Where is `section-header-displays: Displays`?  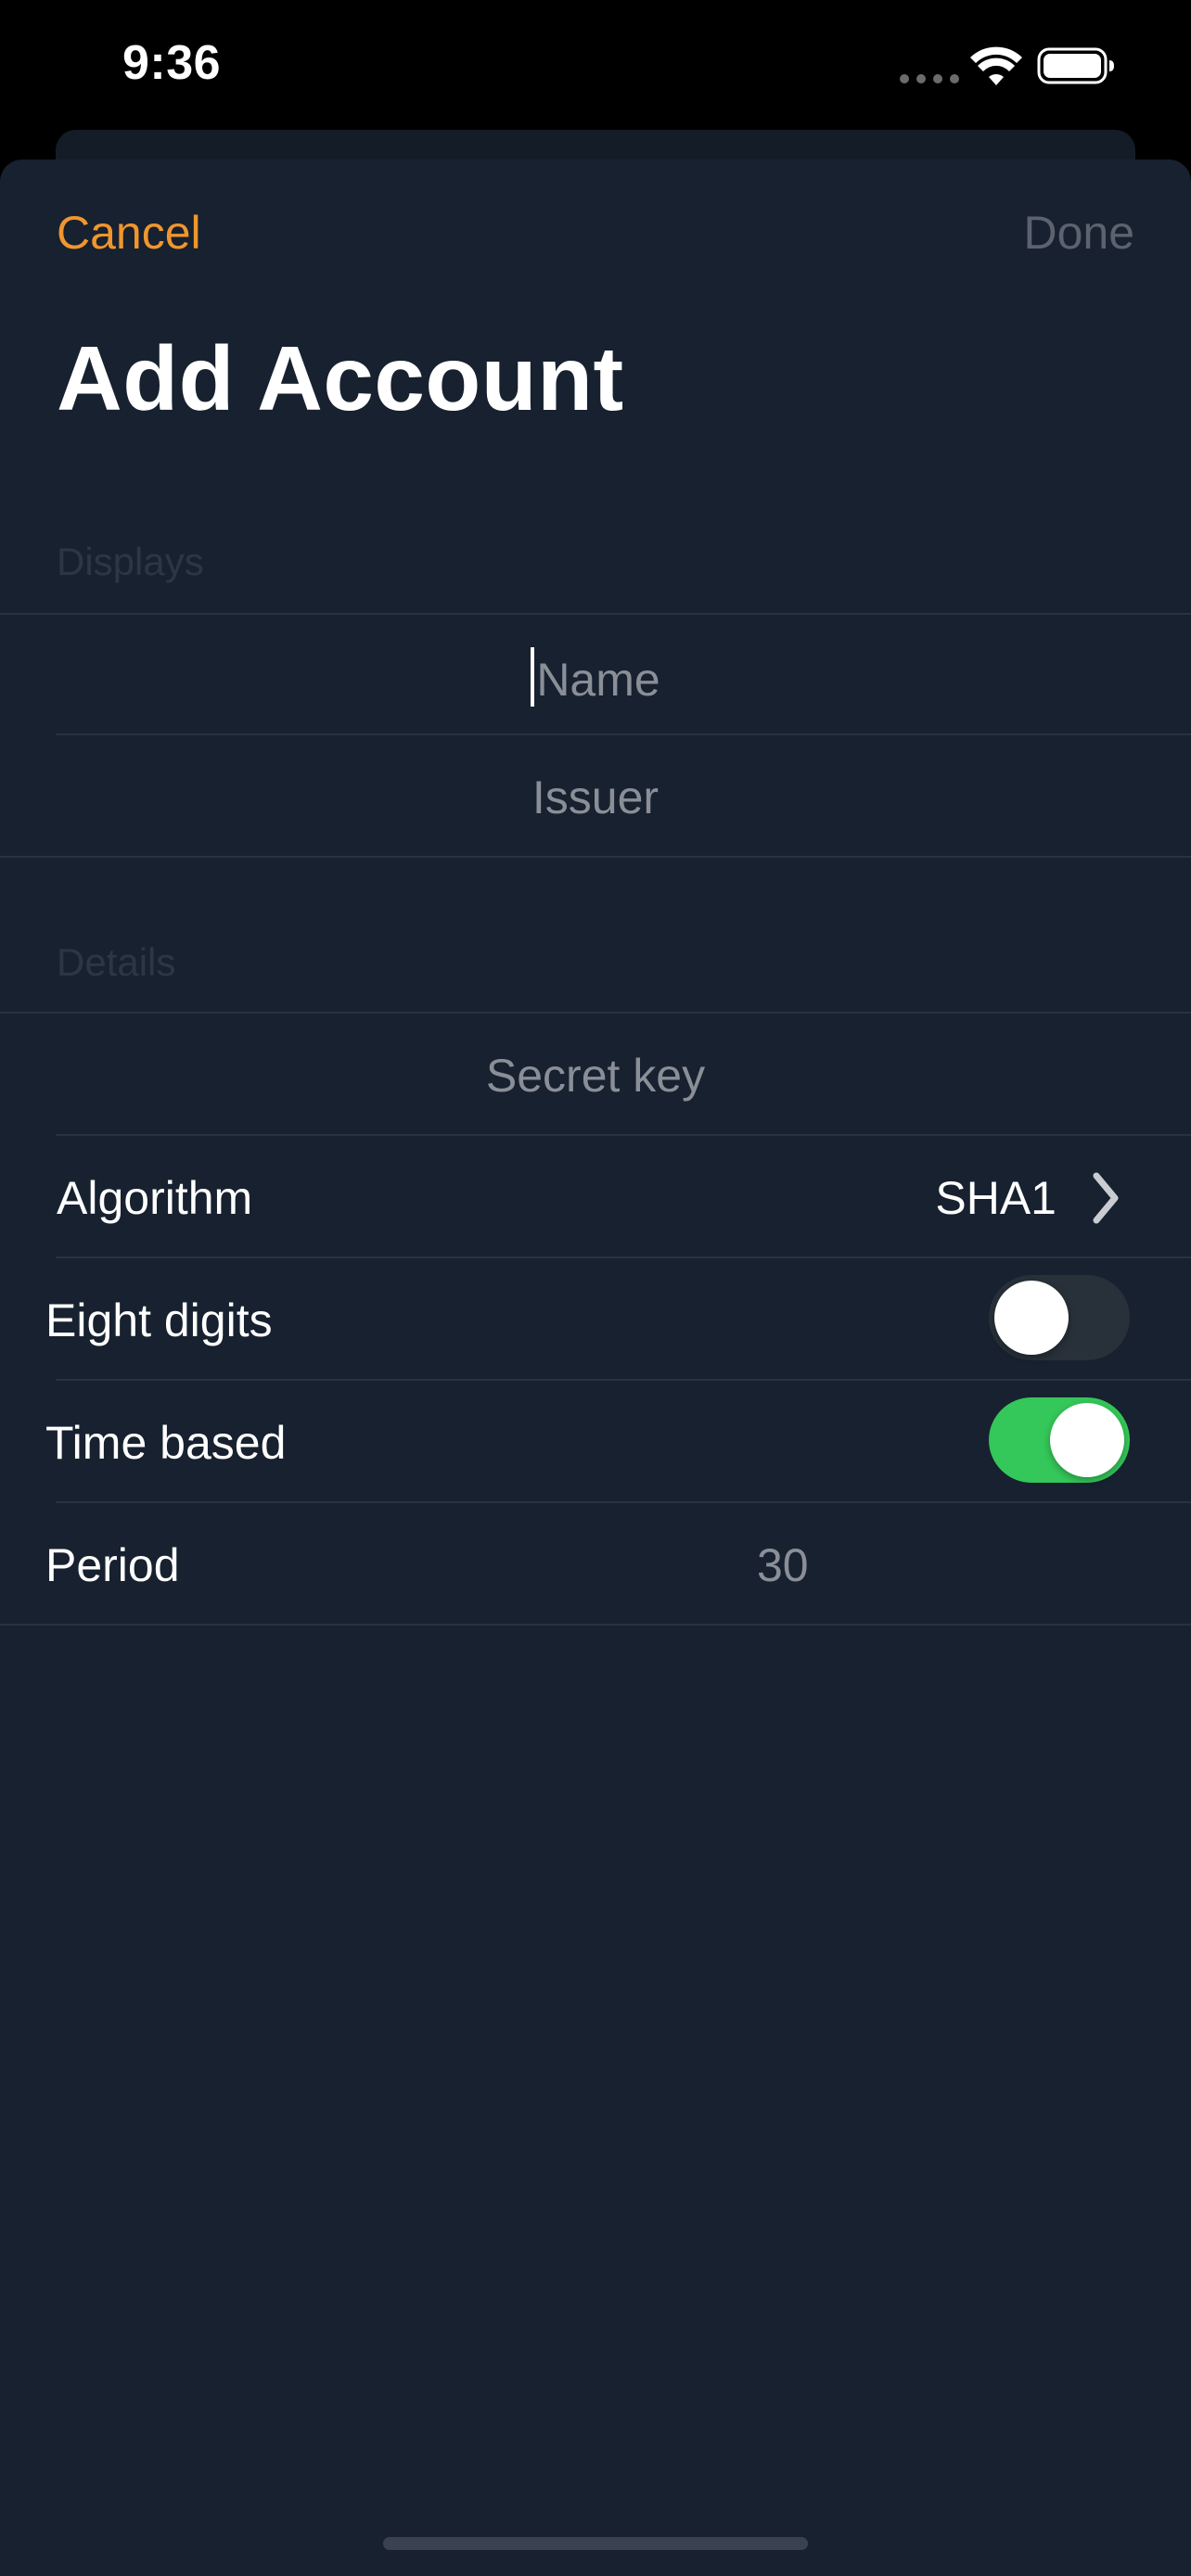 section-header-displays: Displays is located at coordinates (130, 561).